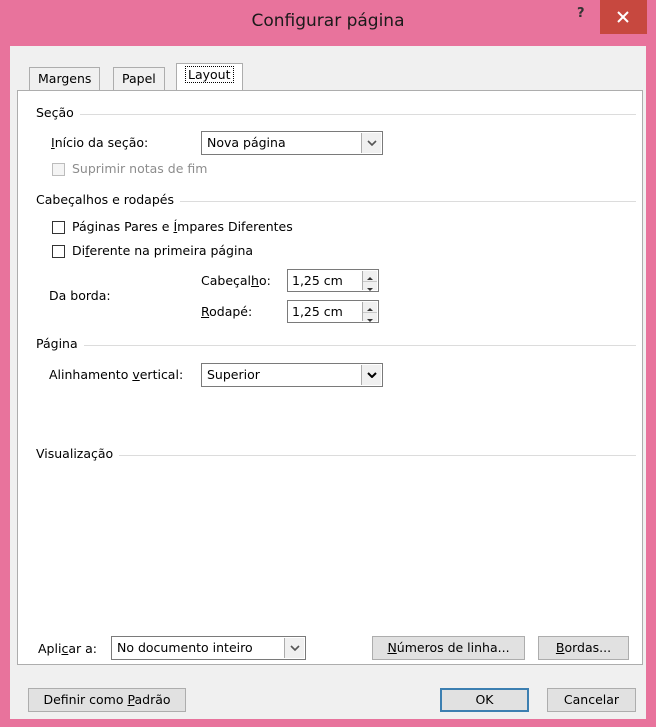  I want to click on alinhamento-vertical-value: Superior, so click(233, 374).